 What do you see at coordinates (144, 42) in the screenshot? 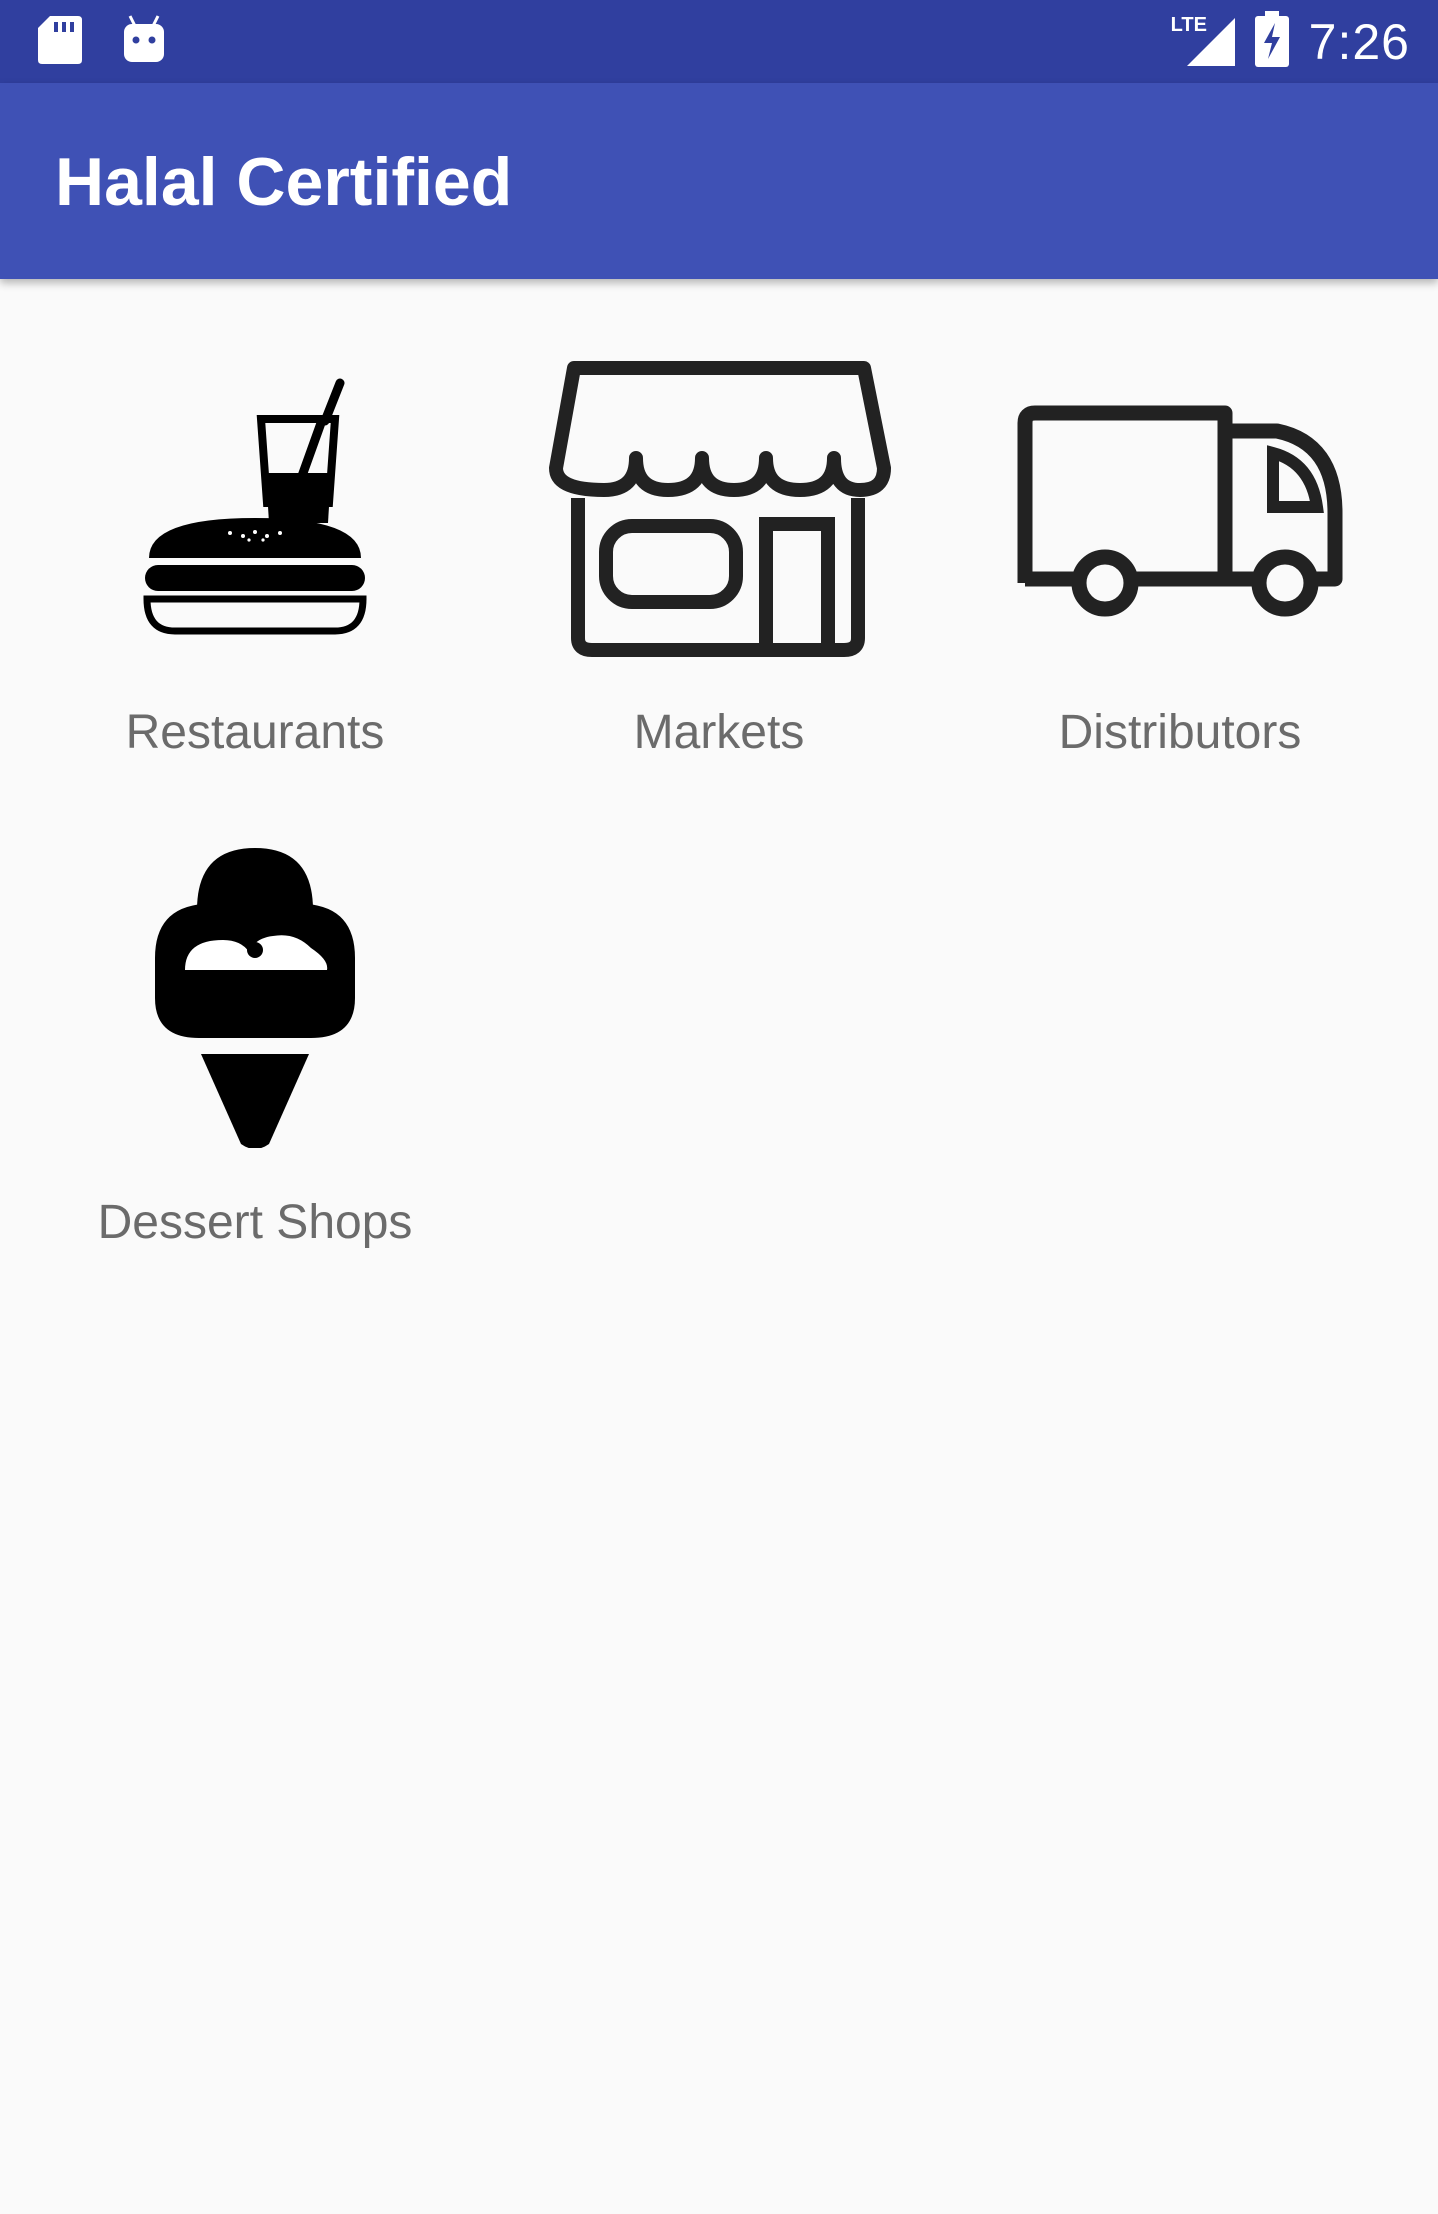
I see `android-icon` at bounding box center [144, 42].